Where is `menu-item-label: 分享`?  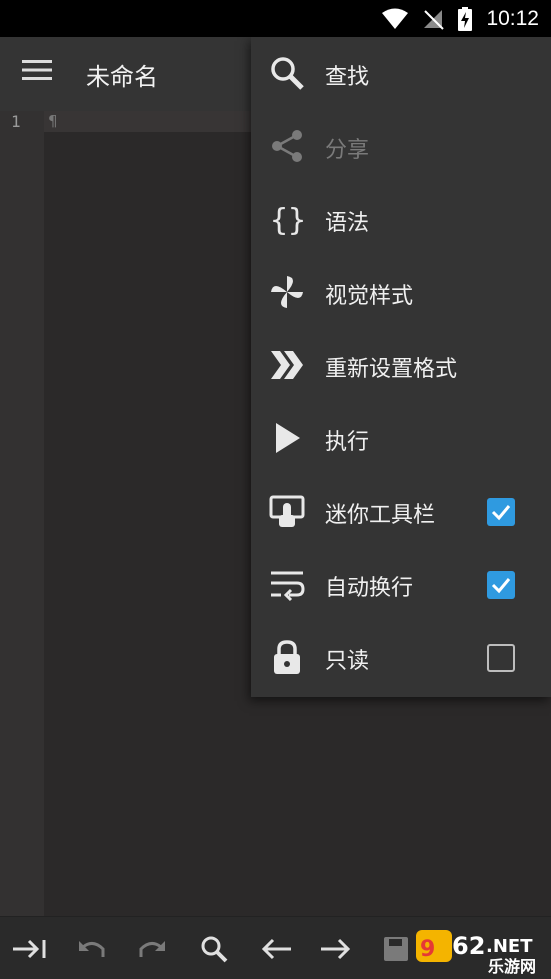
menu-item-label: 分享 is located at coordinates (347, 150).